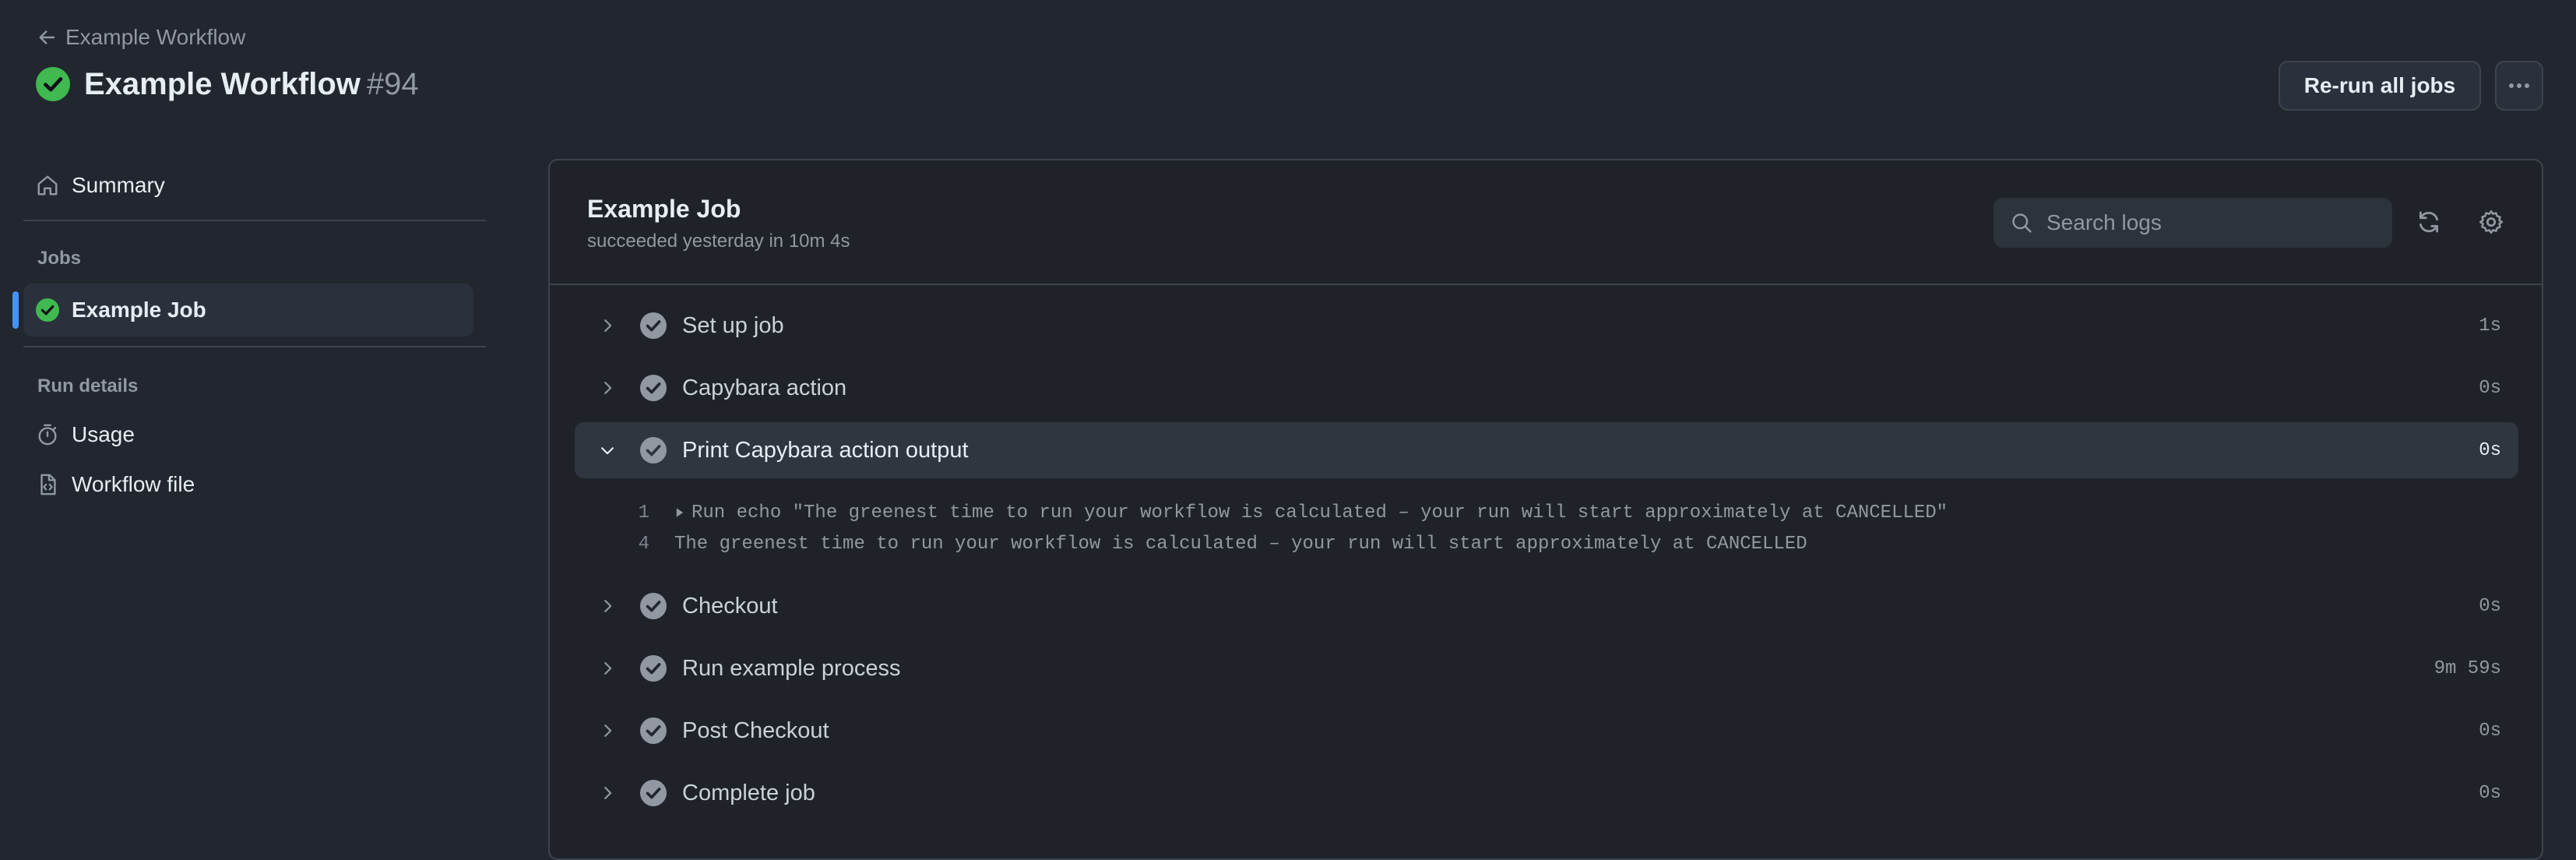 Image resolution: width=2576 pixels, height=860 pixels. What do you see at coordinates (47, 484) in the screenshot?
I see `file-code-icon` at bounding box center [47, 484].